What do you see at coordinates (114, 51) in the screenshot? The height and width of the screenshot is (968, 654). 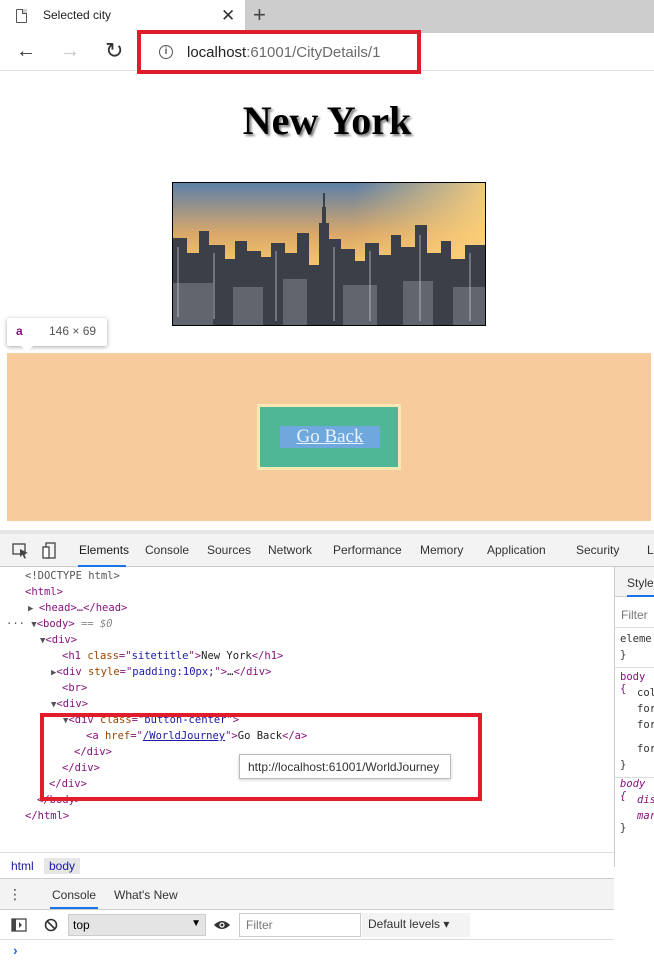 I see `reload-button: ↻` at bounding box center [114, 51].